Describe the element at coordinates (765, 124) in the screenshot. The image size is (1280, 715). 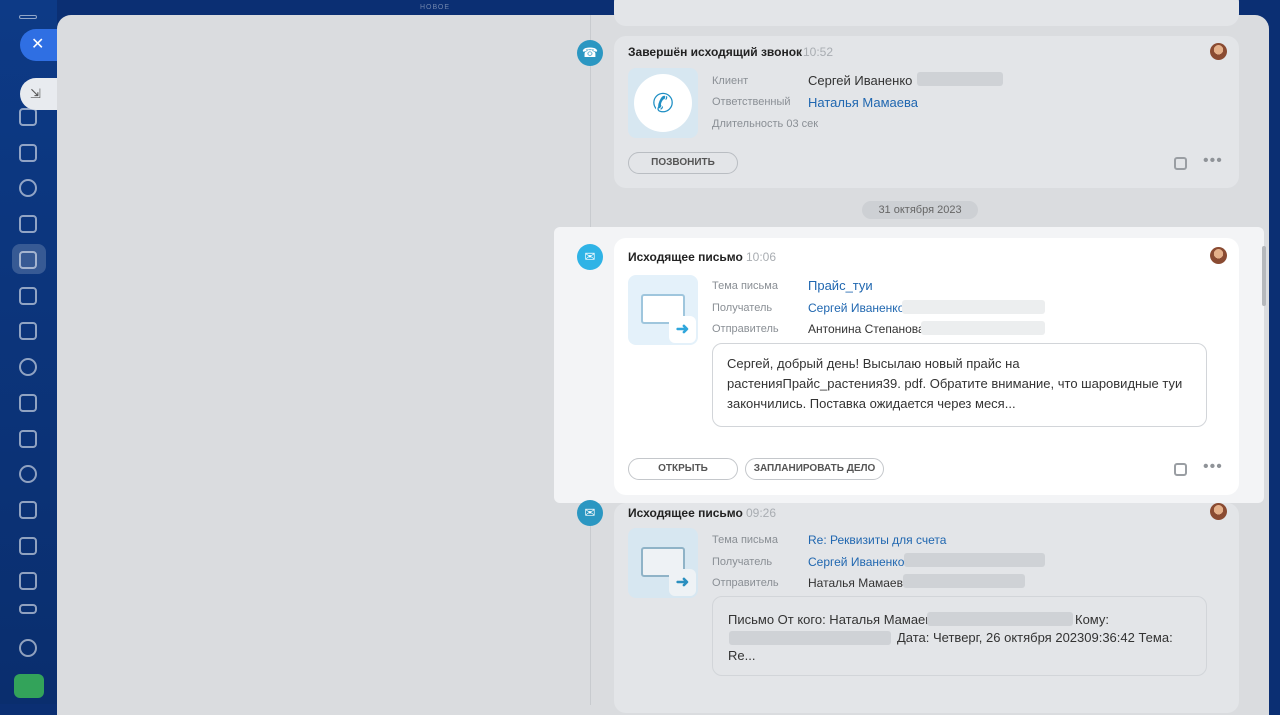
I see `call-duration: Длительность 03 сек` at that location.